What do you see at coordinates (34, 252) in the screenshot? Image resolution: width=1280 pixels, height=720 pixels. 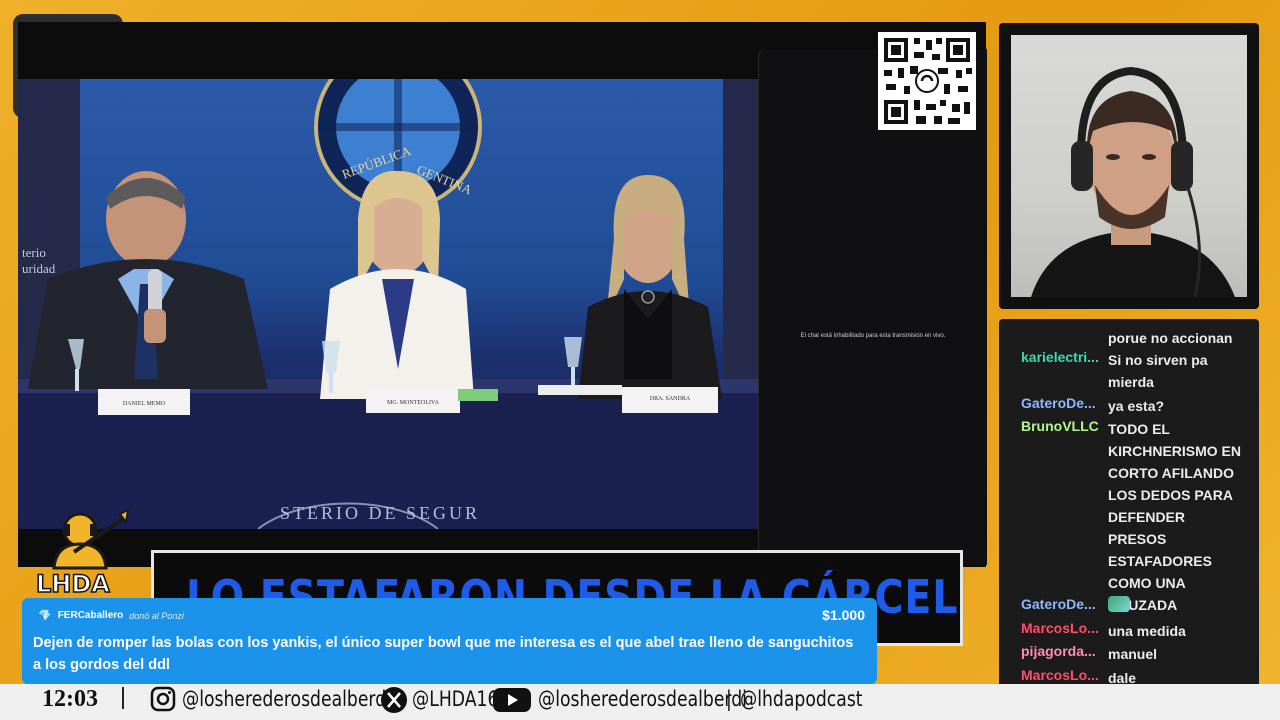 I see `svg-text: terio` at bounding box center [34, 252].